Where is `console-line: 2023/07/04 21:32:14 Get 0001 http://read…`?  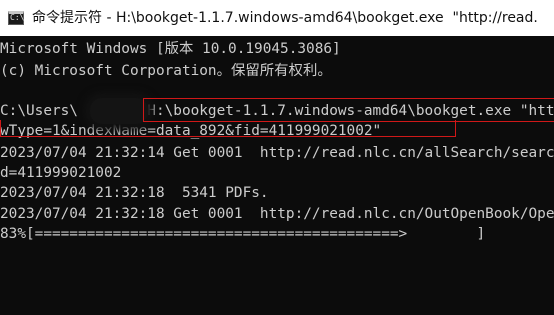 console-line: 2023/07/04 21:32:14 Get 0001 http://read… is located at coordinates (277, 153).